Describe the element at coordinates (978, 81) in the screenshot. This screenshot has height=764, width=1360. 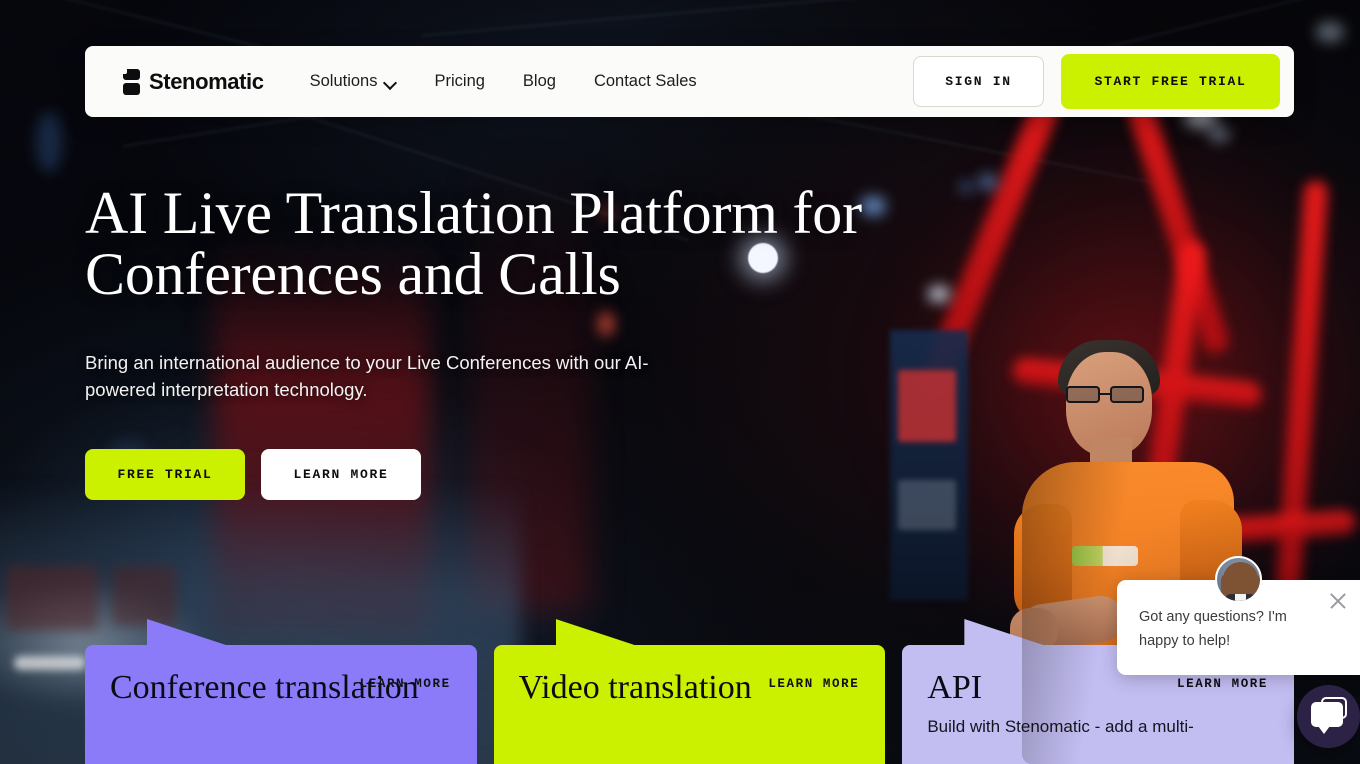
I see `sign-in-button: SIGN IN` at that location.